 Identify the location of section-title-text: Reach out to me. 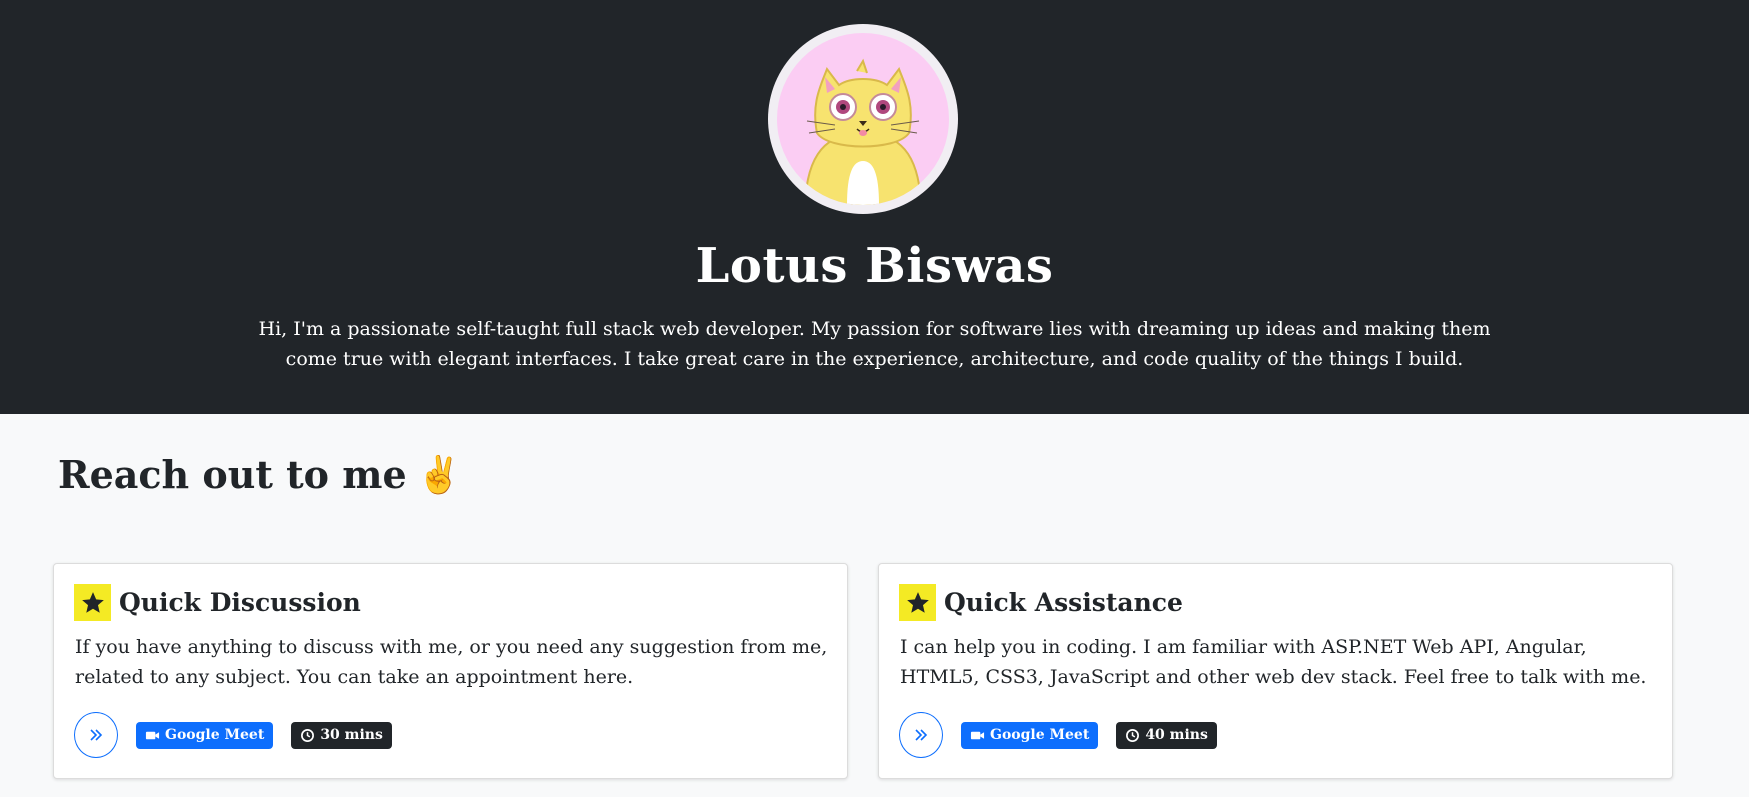
(232, 474).